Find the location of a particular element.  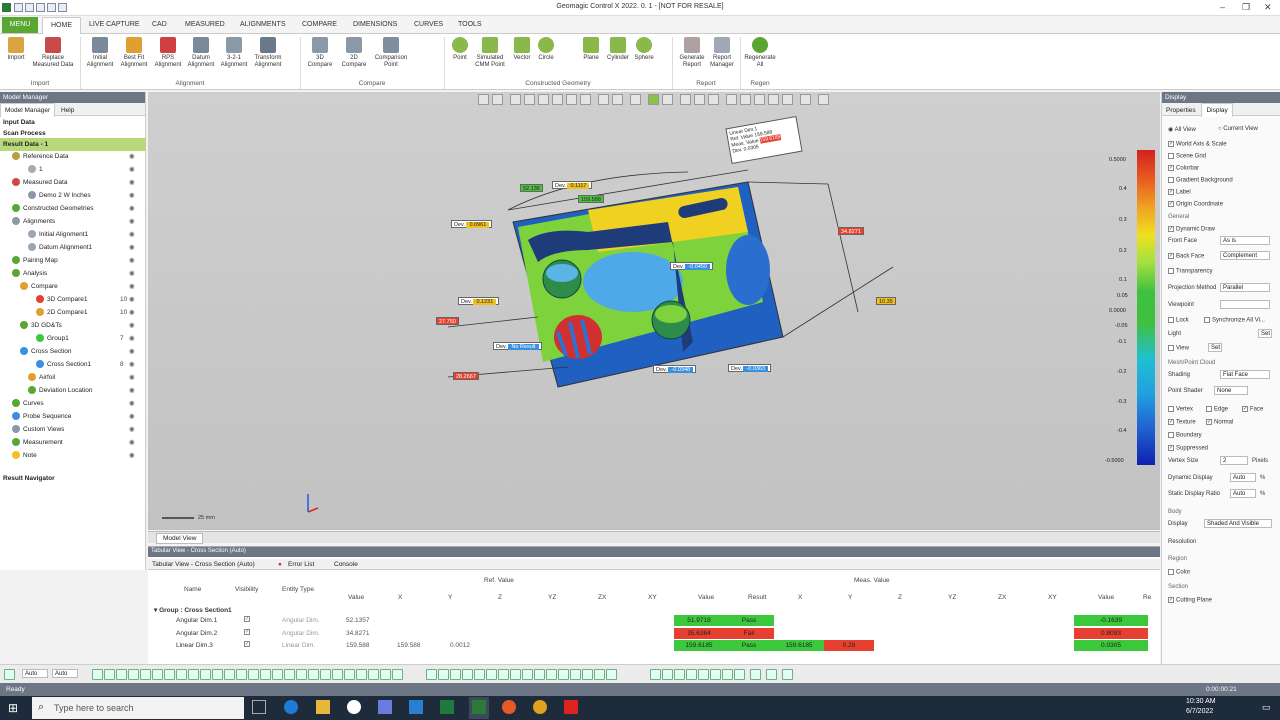

check-edge: Edge is located at coordinates (1217, 409).